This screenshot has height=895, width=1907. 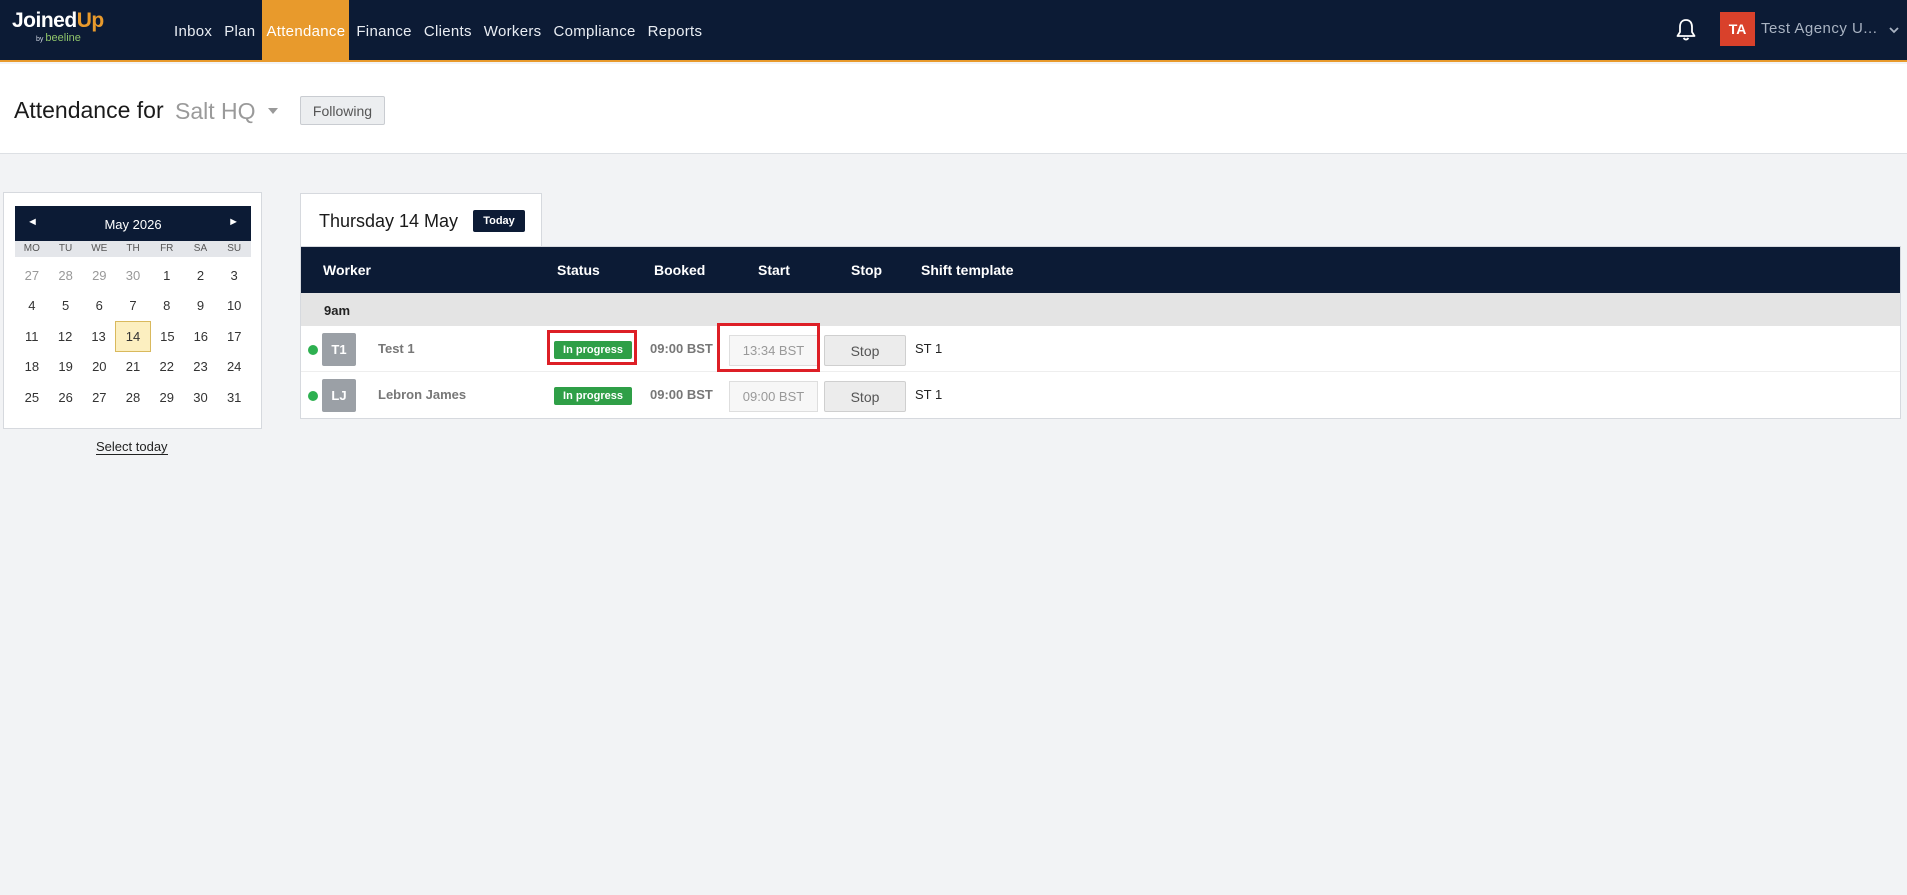 I want to click on calendar-day: 10, so click(x=234, y=306).